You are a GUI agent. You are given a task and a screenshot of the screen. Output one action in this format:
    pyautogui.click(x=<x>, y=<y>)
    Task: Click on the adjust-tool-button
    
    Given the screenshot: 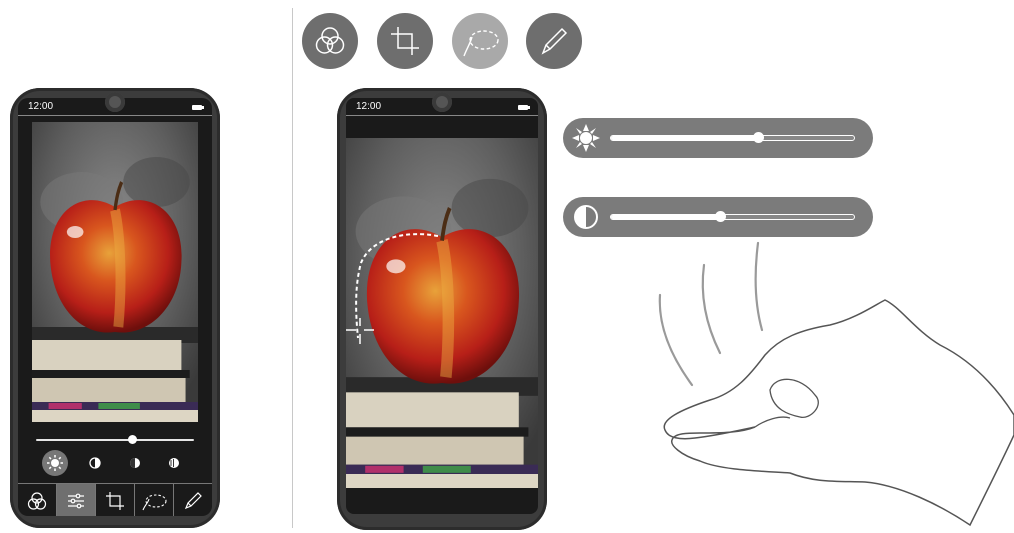 What is the action you would take?
    pyautogui.click(x=76, y=500)
    